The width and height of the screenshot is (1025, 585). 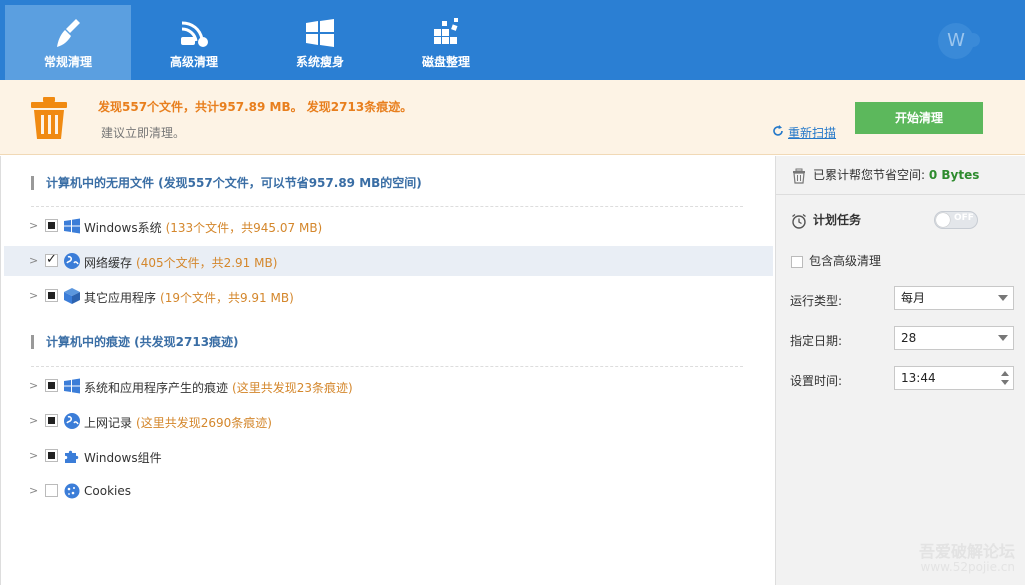 I want to click on list-item-network-cache: > 网络缓存(405个文件，共2.91 MB), so click(x=388, y=261).